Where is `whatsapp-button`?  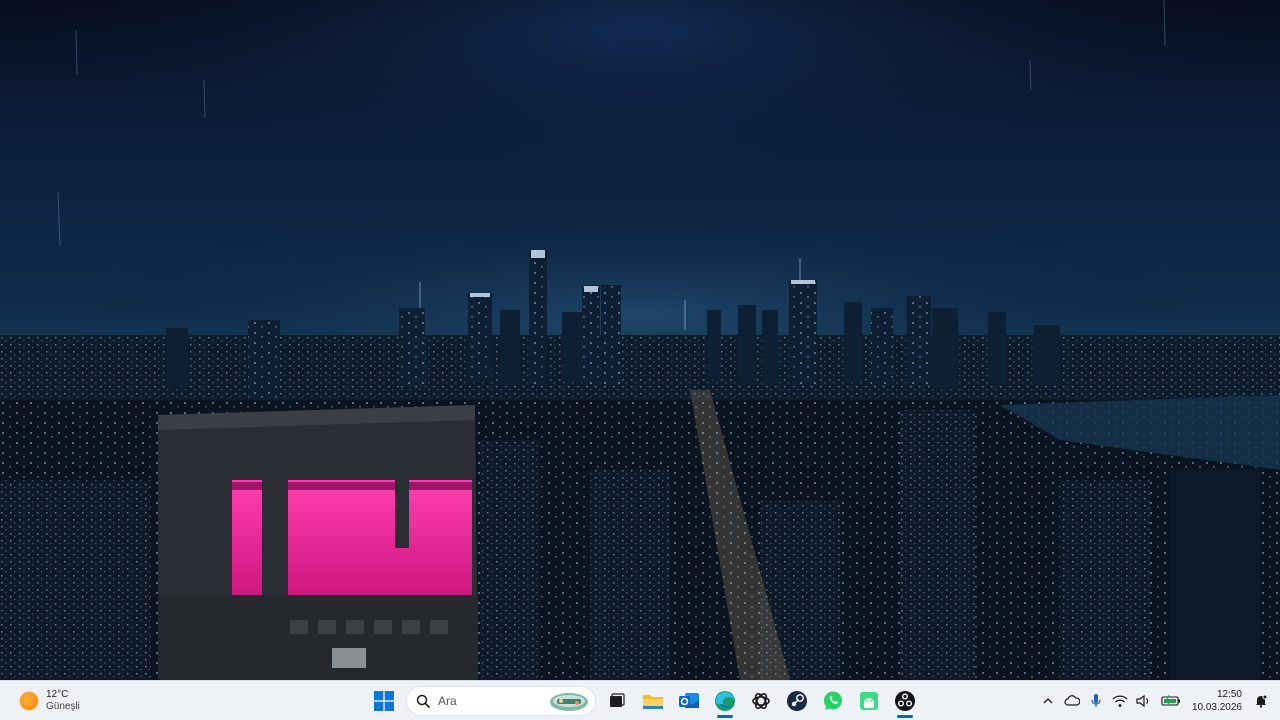 whatsapp-button is located at coordinates (833, 701).